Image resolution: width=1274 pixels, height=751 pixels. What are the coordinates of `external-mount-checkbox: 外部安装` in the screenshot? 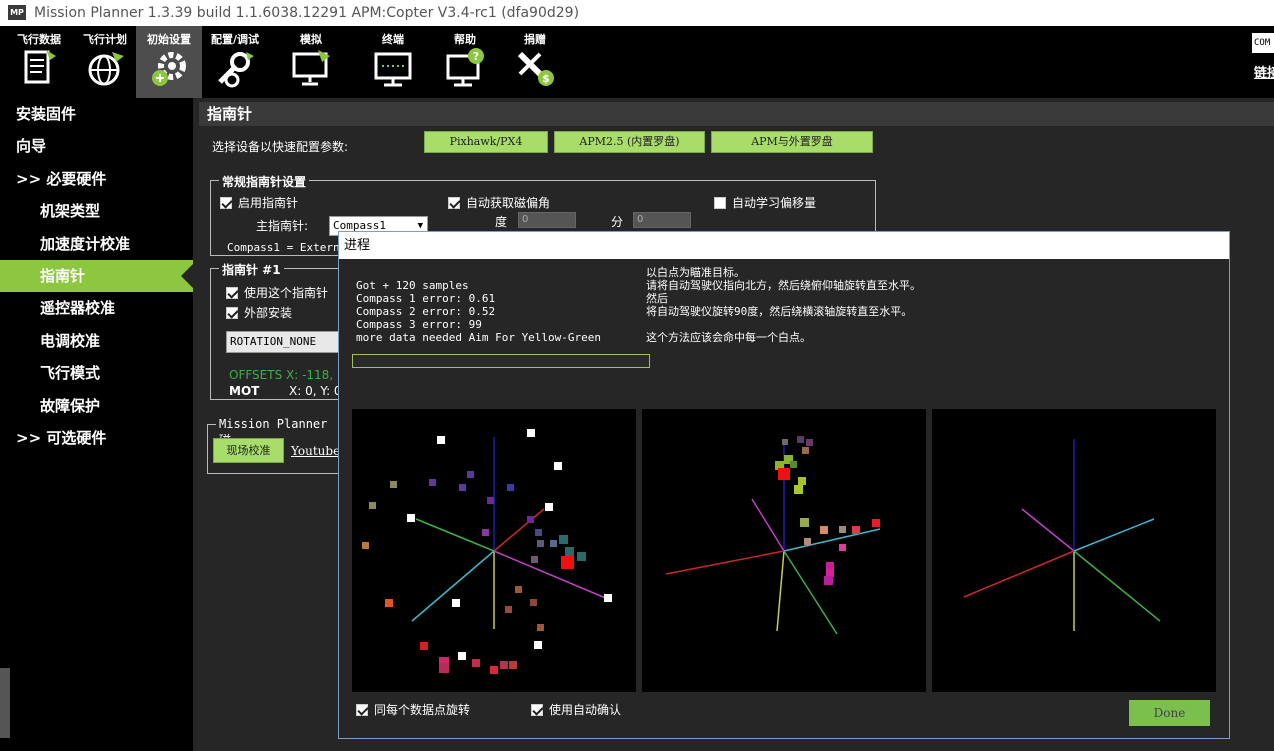 It's located at (259, 312).